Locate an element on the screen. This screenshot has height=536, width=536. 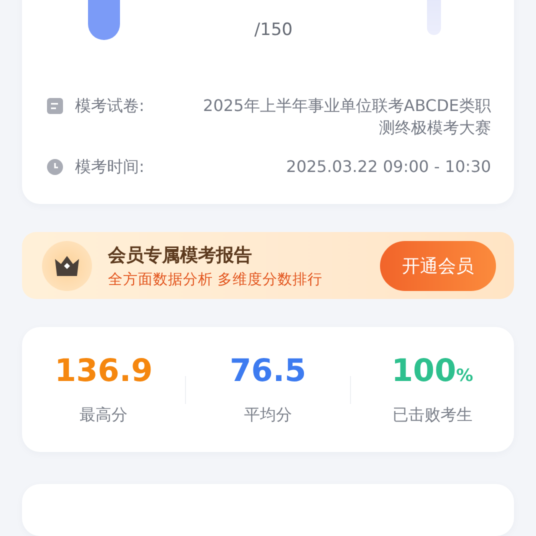
info-label: 模考试卷: is located at coordinates (109, 106).